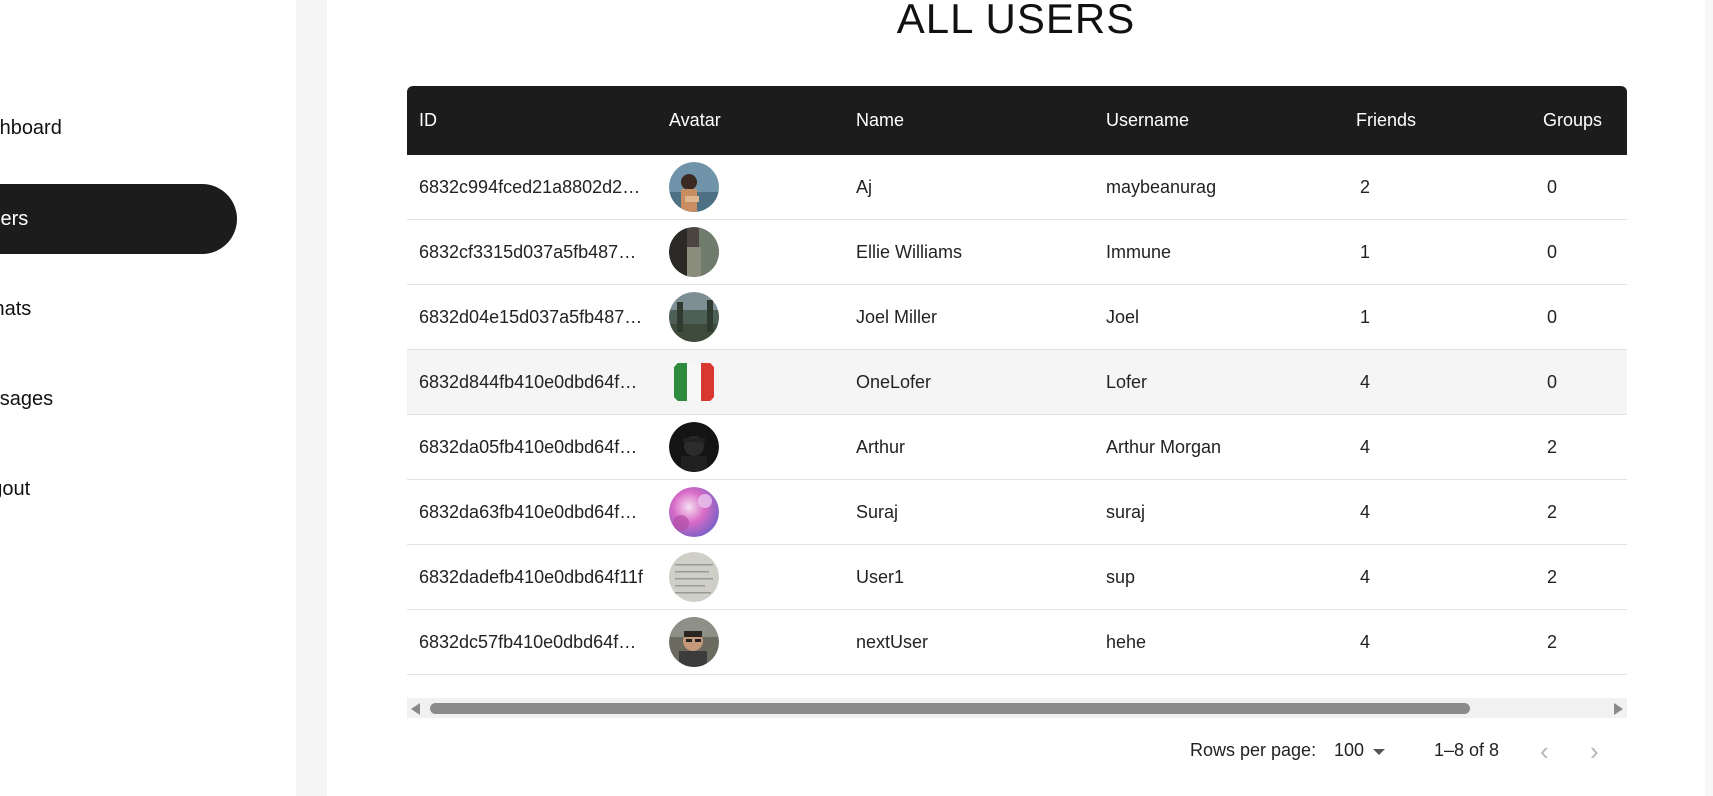  Describe the element at coordinates (1121, 576) in the screenshot. I see `cell-username: sup` at that location.